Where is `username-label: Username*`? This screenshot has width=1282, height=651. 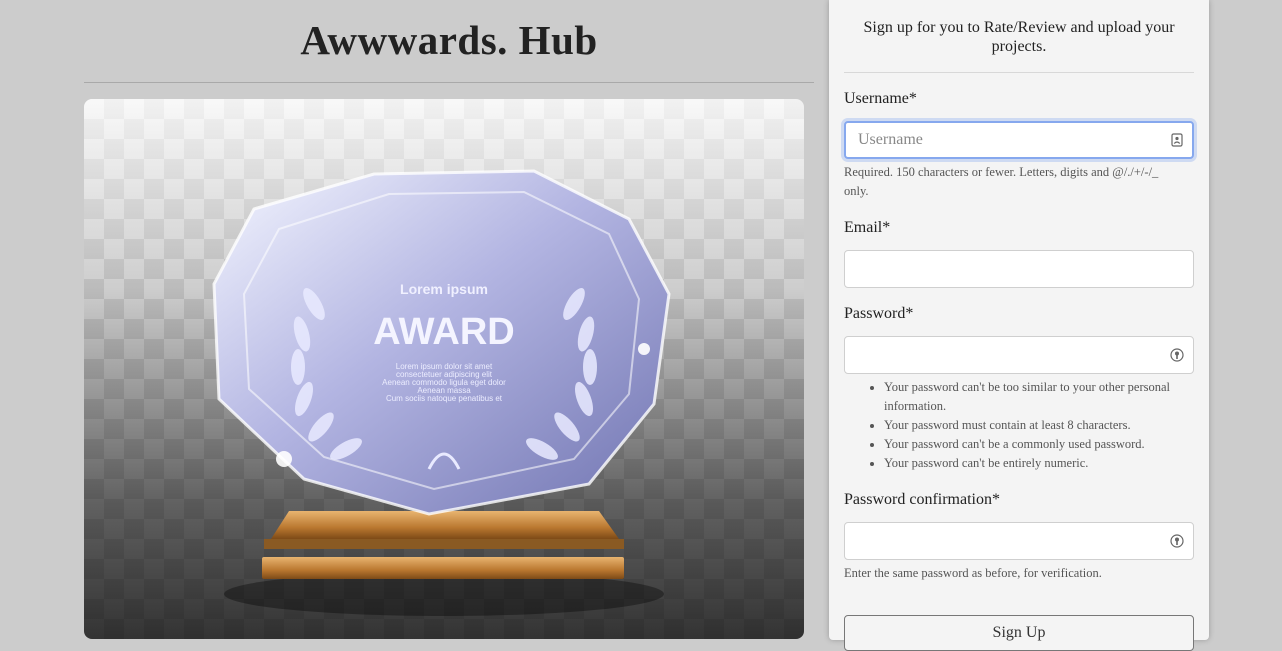 username-label: Username* is located at coordinates (880, 98).